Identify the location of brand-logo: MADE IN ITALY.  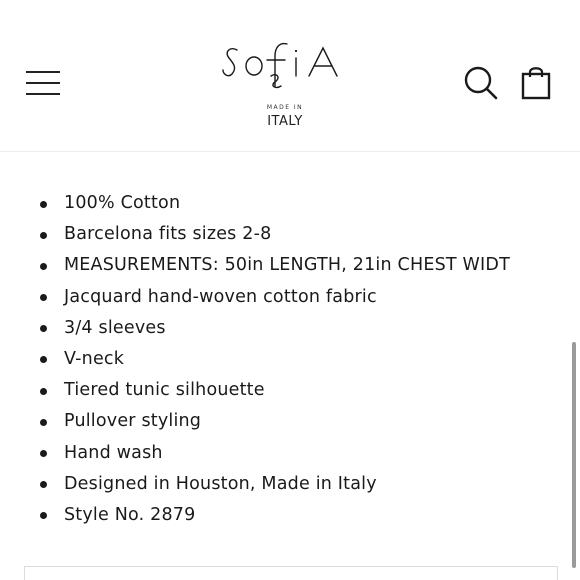
(290, 86).